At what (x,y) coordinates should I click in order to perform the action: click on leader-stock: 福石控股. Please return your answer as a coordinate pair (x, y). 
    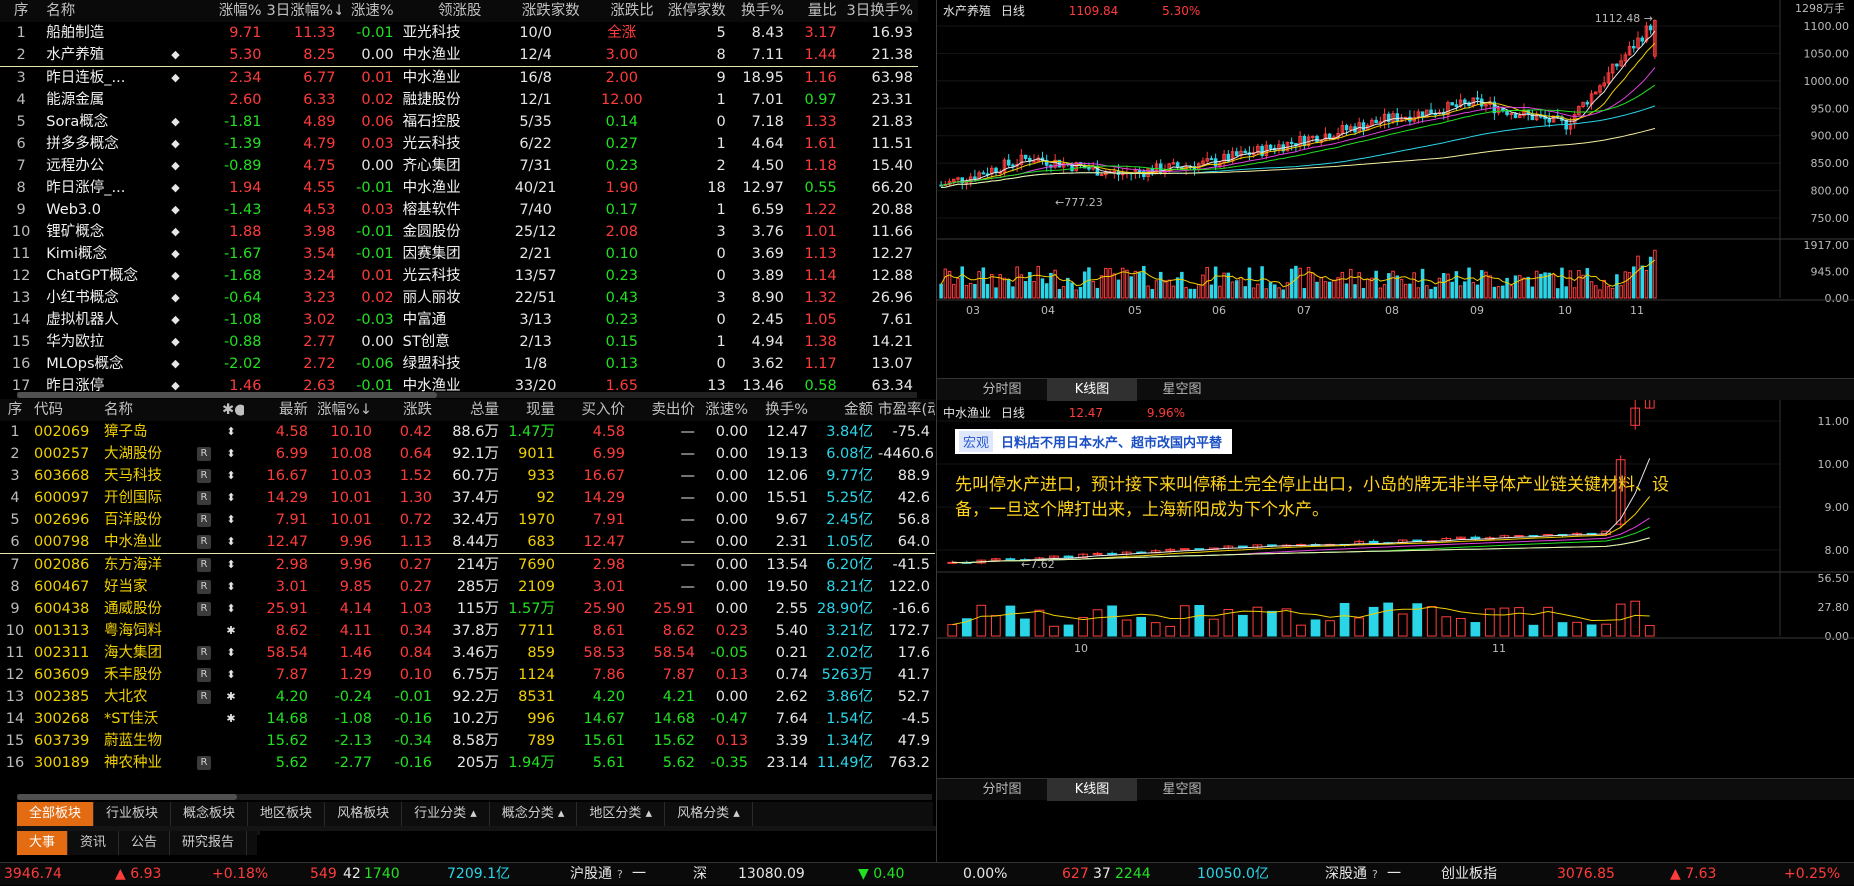
    Looking at the image, I should click on (443, 122).